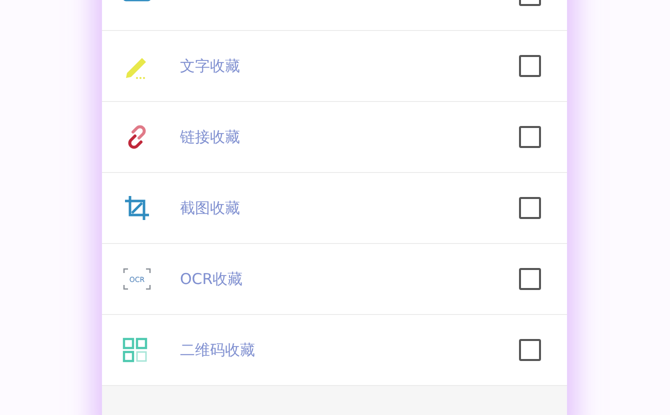 Image resolution: width=670 pixels, height=415 pixels. Describe the element at coordinates (210, 208) in the screenshot. I see `option-label: 截图收藏` at that location.